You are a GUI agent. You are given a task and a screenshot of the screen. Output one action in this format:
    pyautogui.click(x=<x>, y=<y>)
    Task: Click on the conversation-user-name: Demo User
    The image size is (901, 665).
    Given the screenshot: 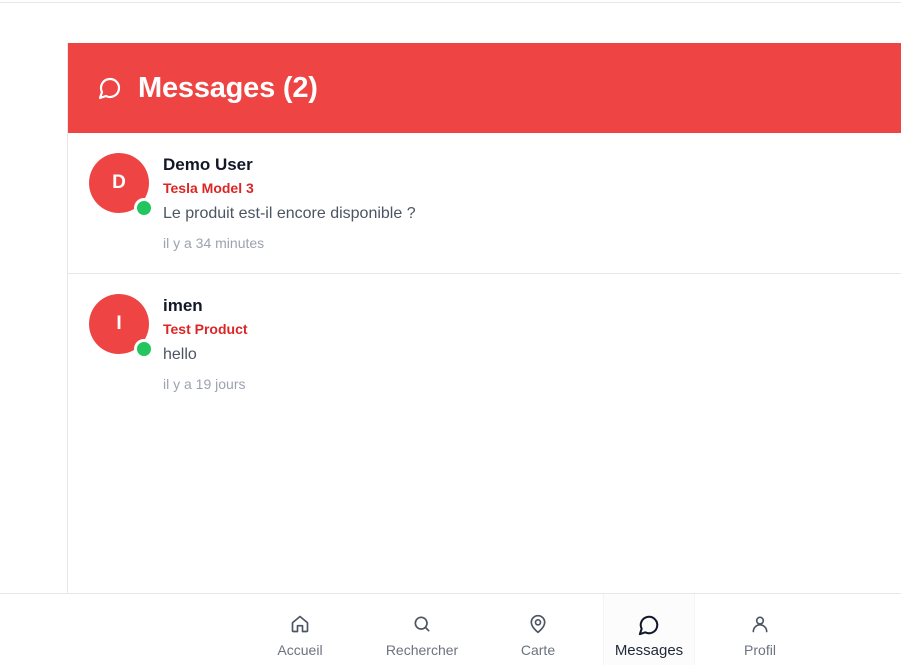 What is the action you would take?
    pyautogui.click(x=208, y=164)
    